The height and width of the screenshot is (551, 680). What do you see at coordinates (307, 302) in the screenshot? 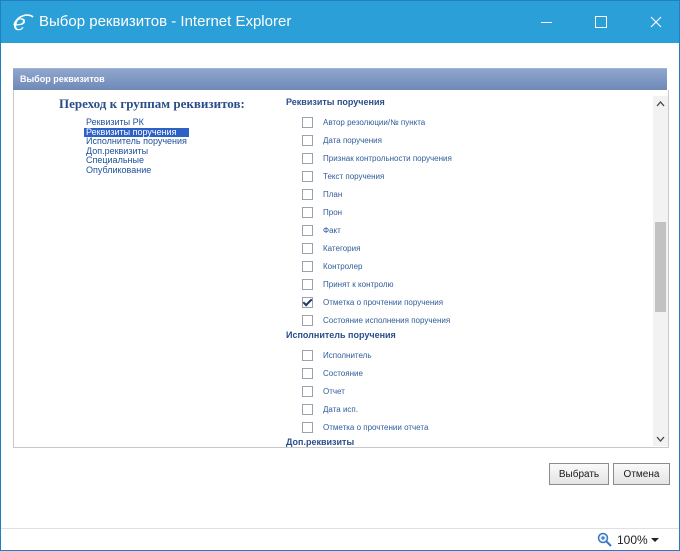
I see `field-checkbox-checked` at bounding box center [307, 302].